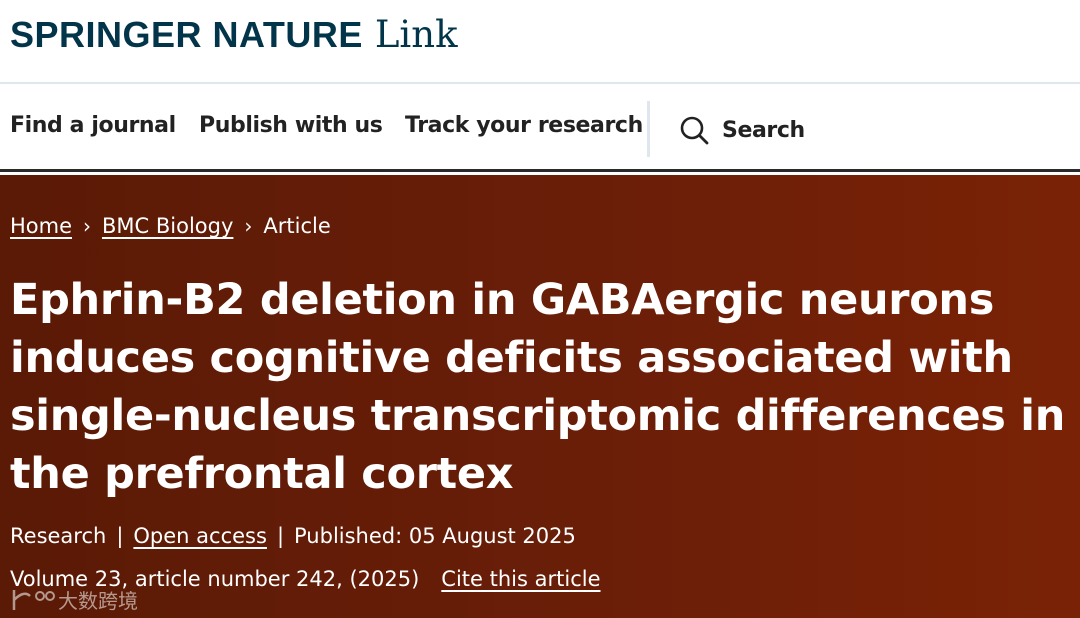 The width and height of the screenshot is (1080, 618). I want to click on breadcrumb-home: Home, so click(41, 226).